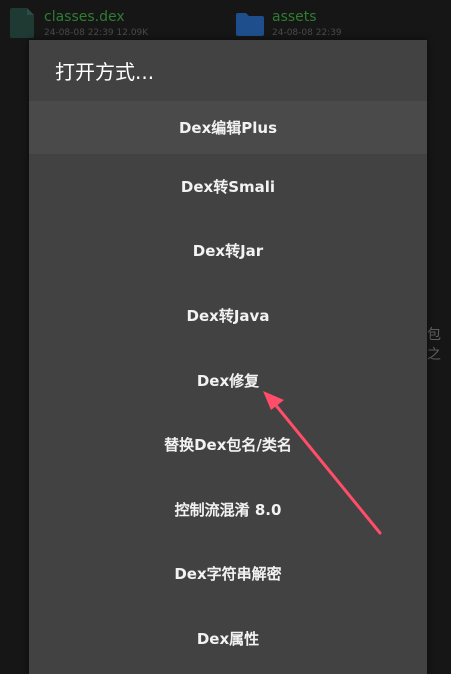  Describe the element at coordinates (22, 23) in the screenshot. I see `file-icon` at that location.